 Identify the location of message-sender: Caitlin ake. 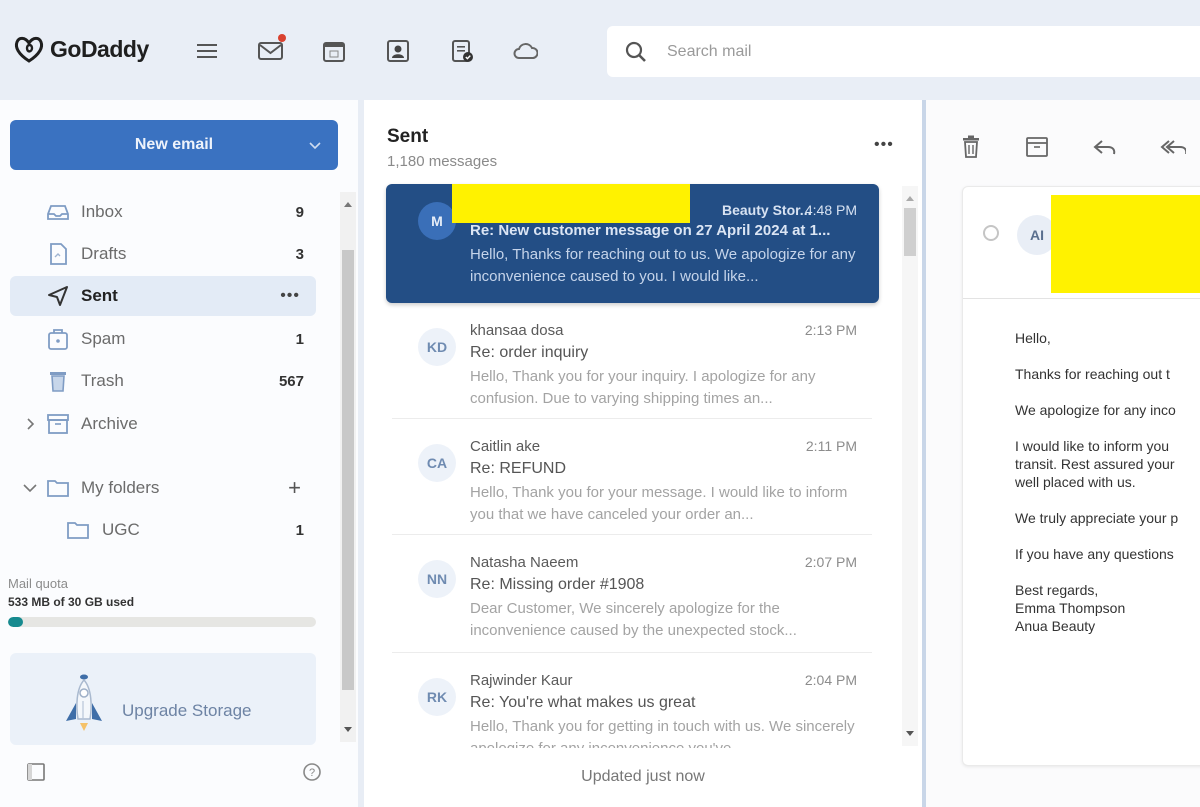
(505, 446).